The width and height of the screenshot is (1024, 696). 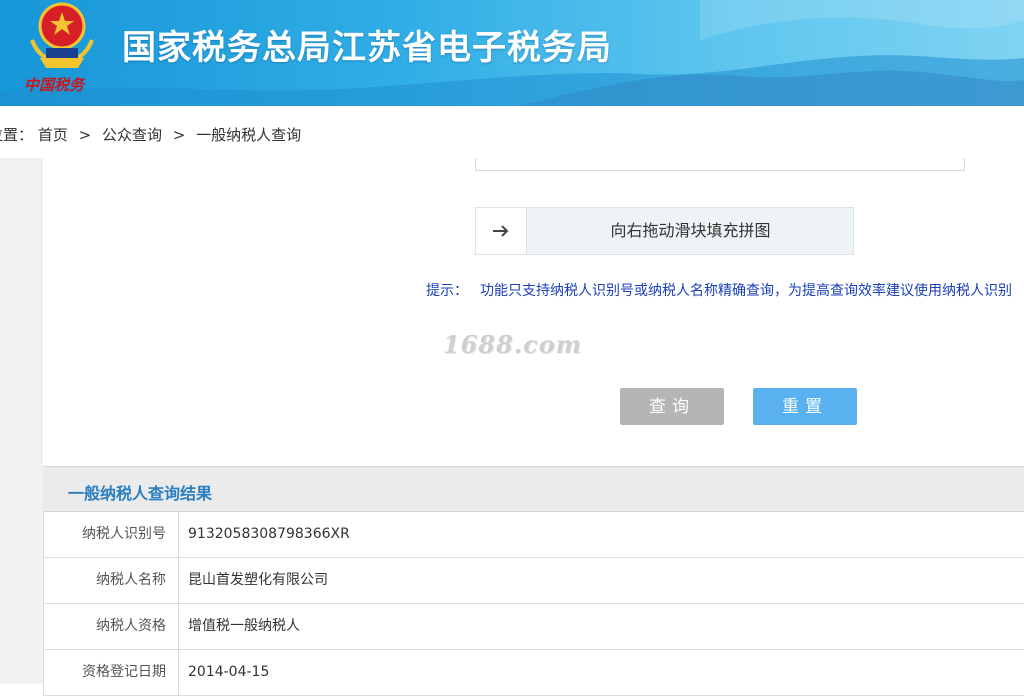 I want to click on breadcrumb-home: 首页, so click(x=53, y=135).